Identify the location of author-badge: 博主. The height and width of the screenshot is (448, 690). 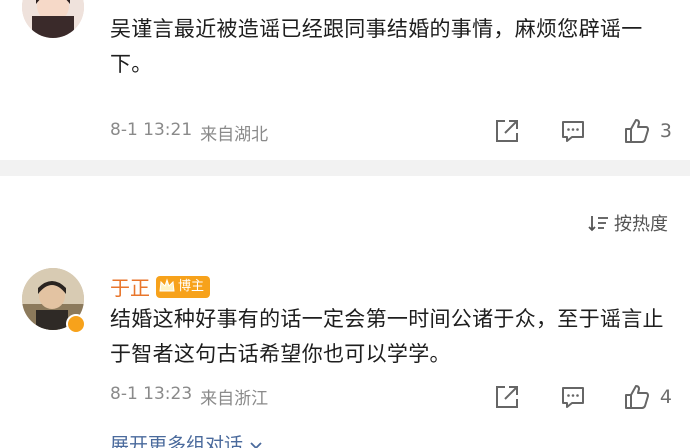
(183, 286).